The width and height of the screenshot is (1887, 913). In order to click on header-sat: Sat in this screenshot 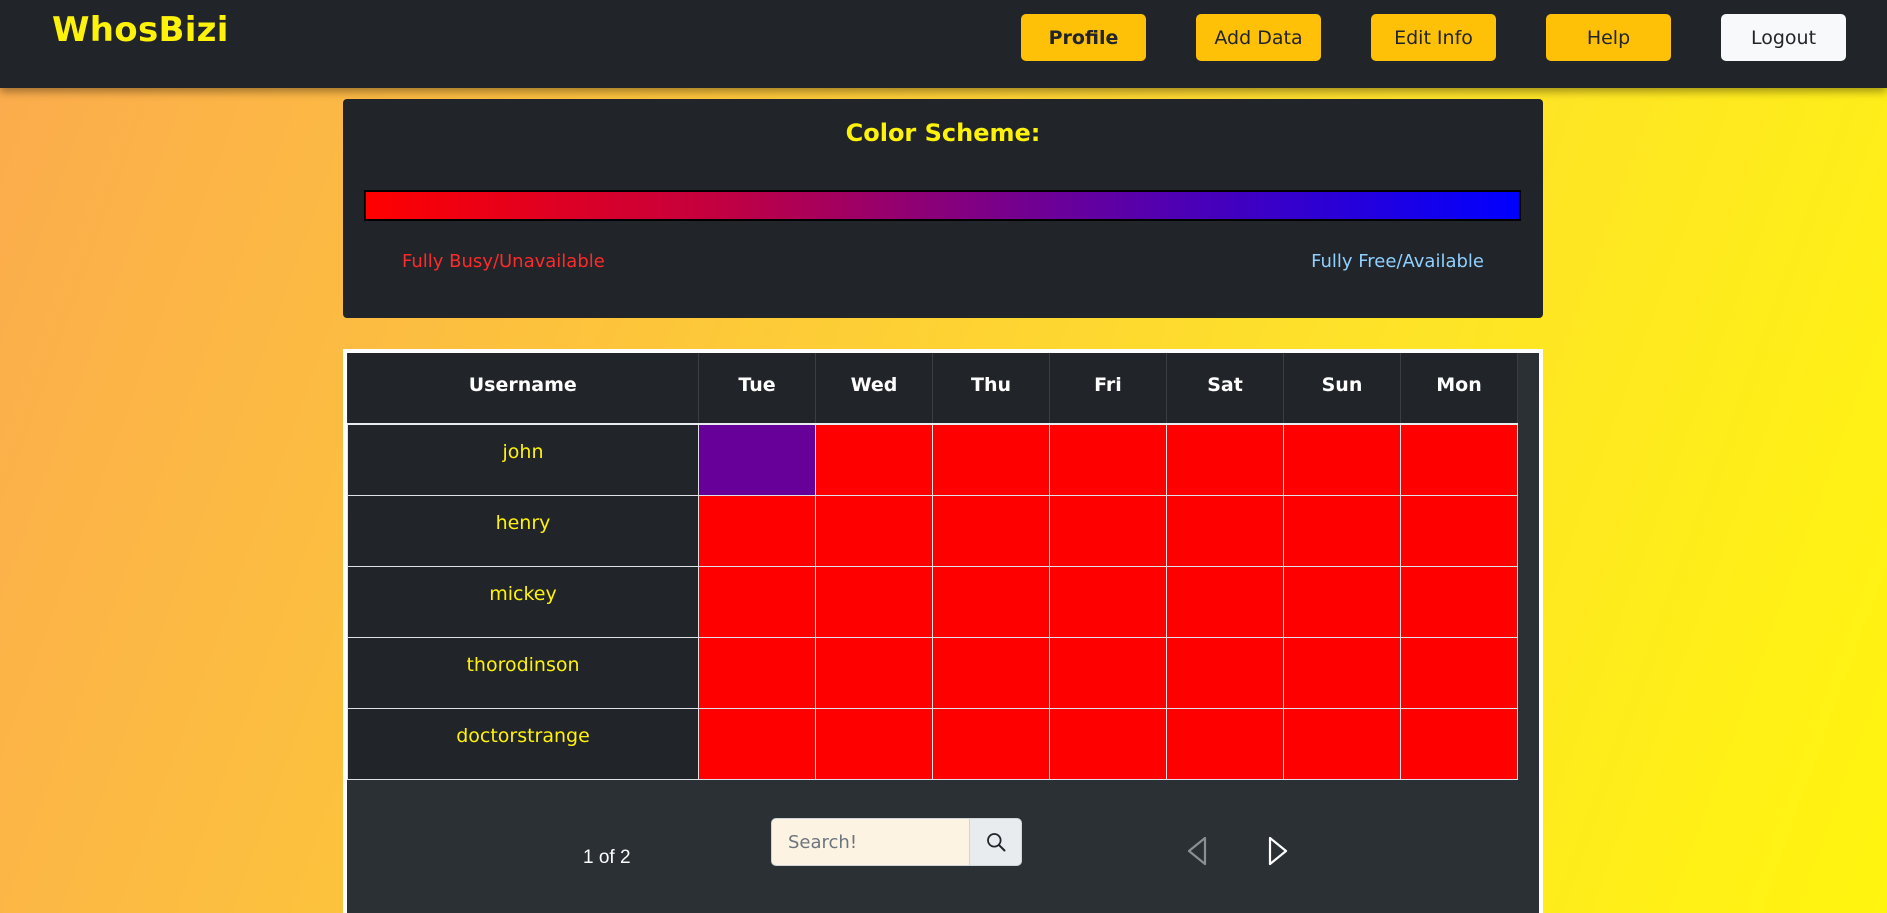, I will do `click(1225, 389)`.